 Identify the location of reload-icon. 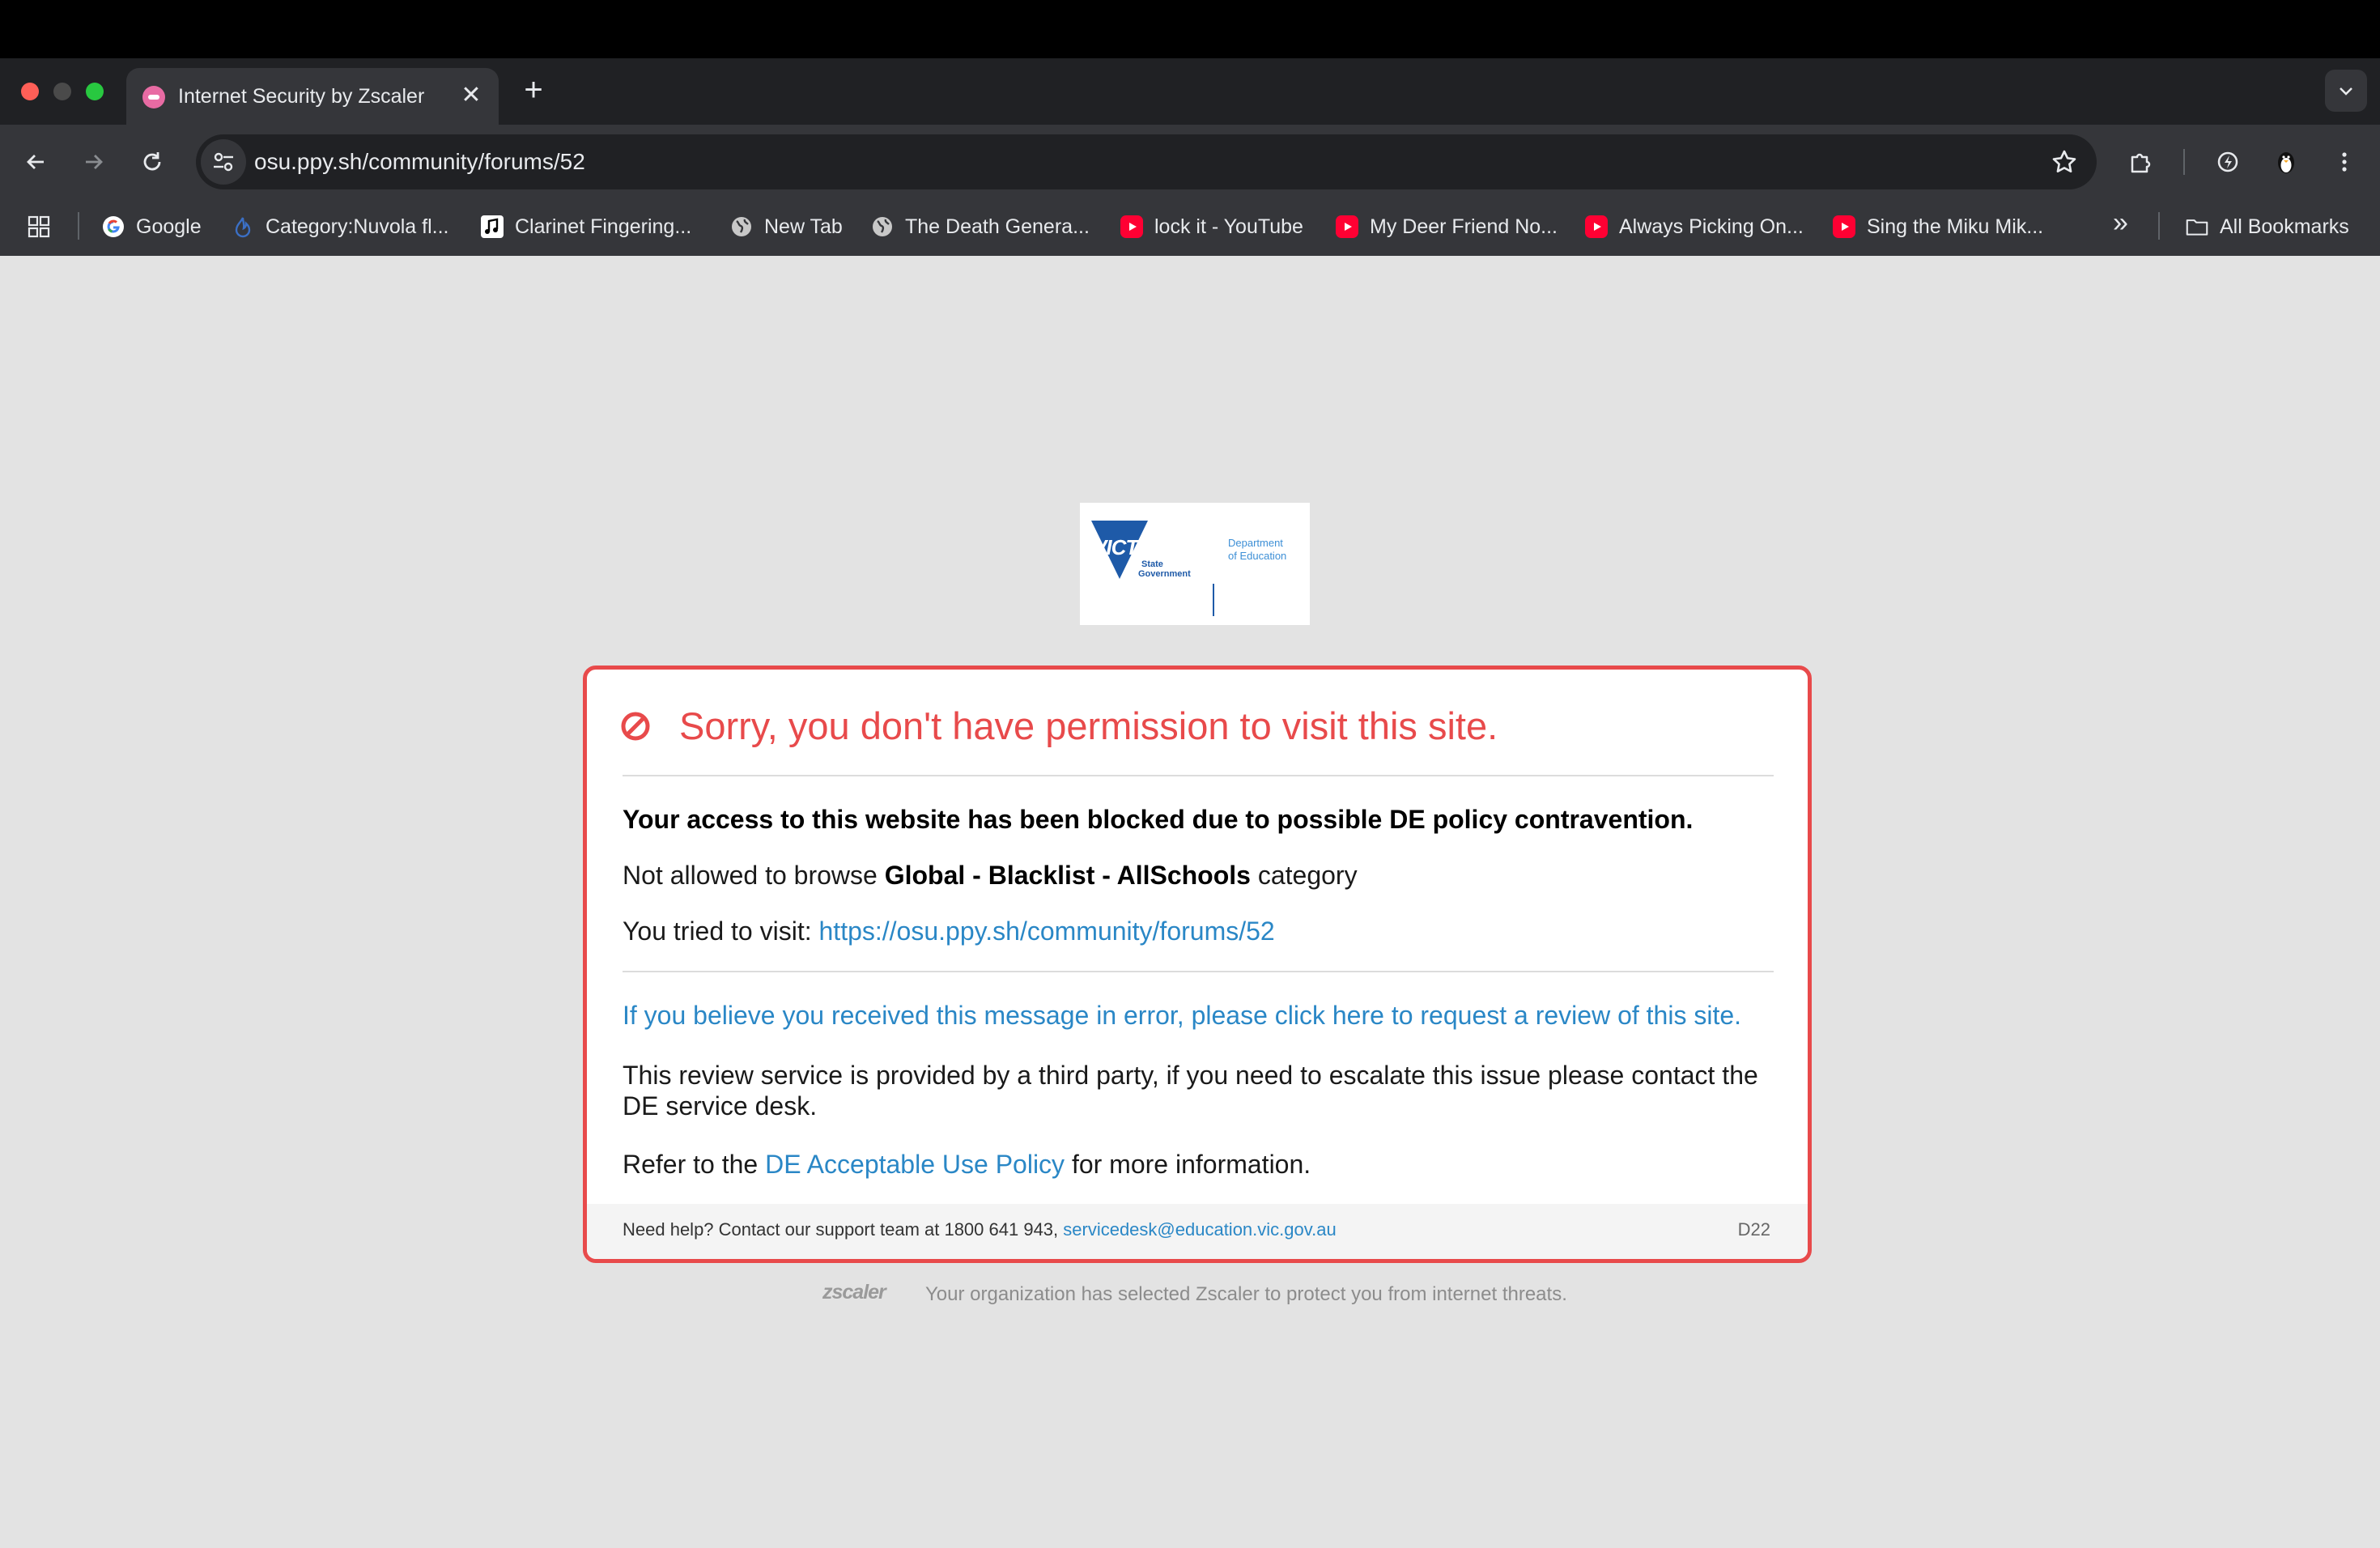
(152, 161).